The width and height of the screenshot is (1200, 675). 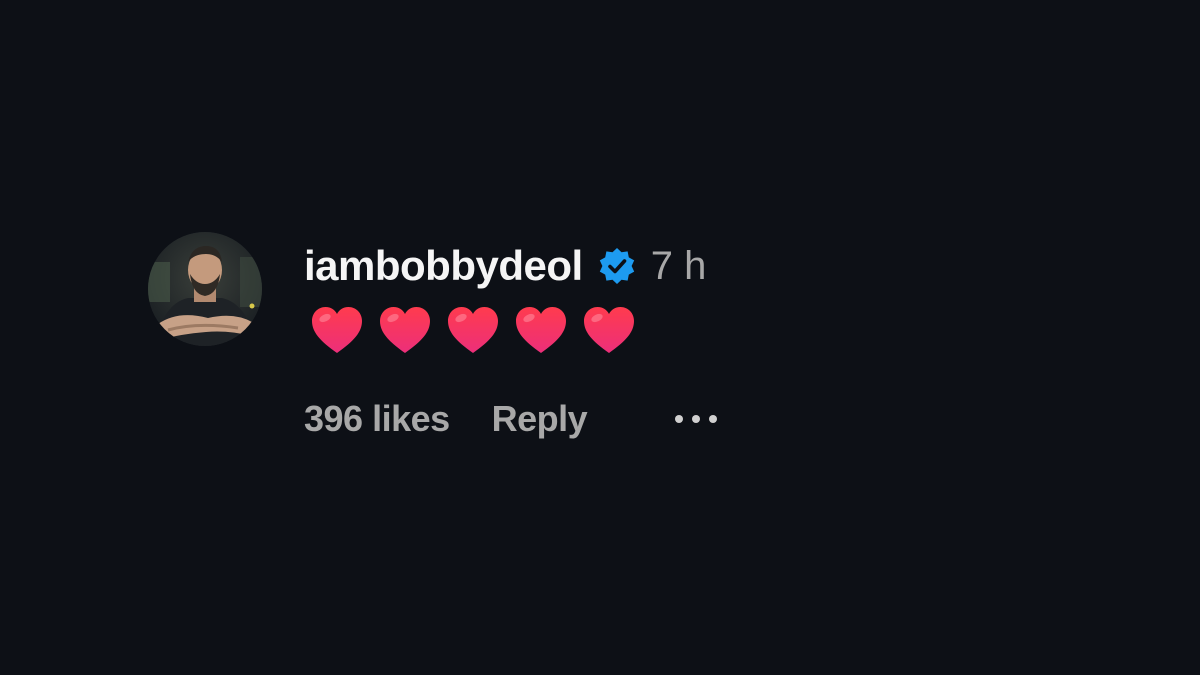 I want to click on avatar-image, so click(x=205, y=289).